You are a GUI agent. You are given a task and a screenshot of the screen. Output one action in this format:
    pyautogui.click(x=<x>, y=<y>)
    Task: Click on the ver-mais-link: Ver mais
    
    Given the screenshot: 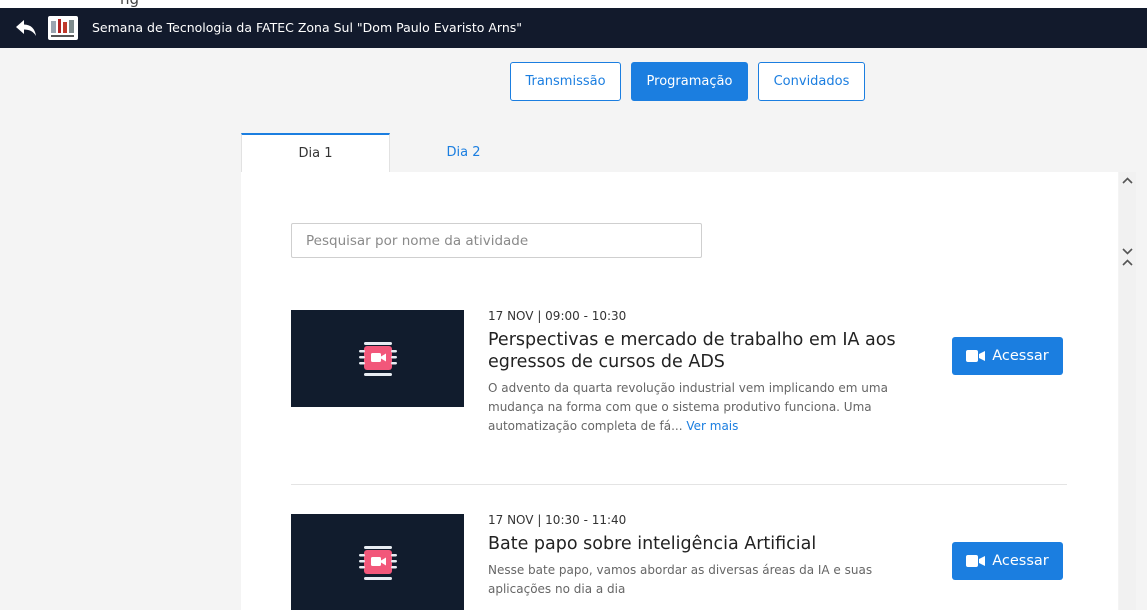 What is the action you would take?
    pyautogui.click(x=712, y=426)
    